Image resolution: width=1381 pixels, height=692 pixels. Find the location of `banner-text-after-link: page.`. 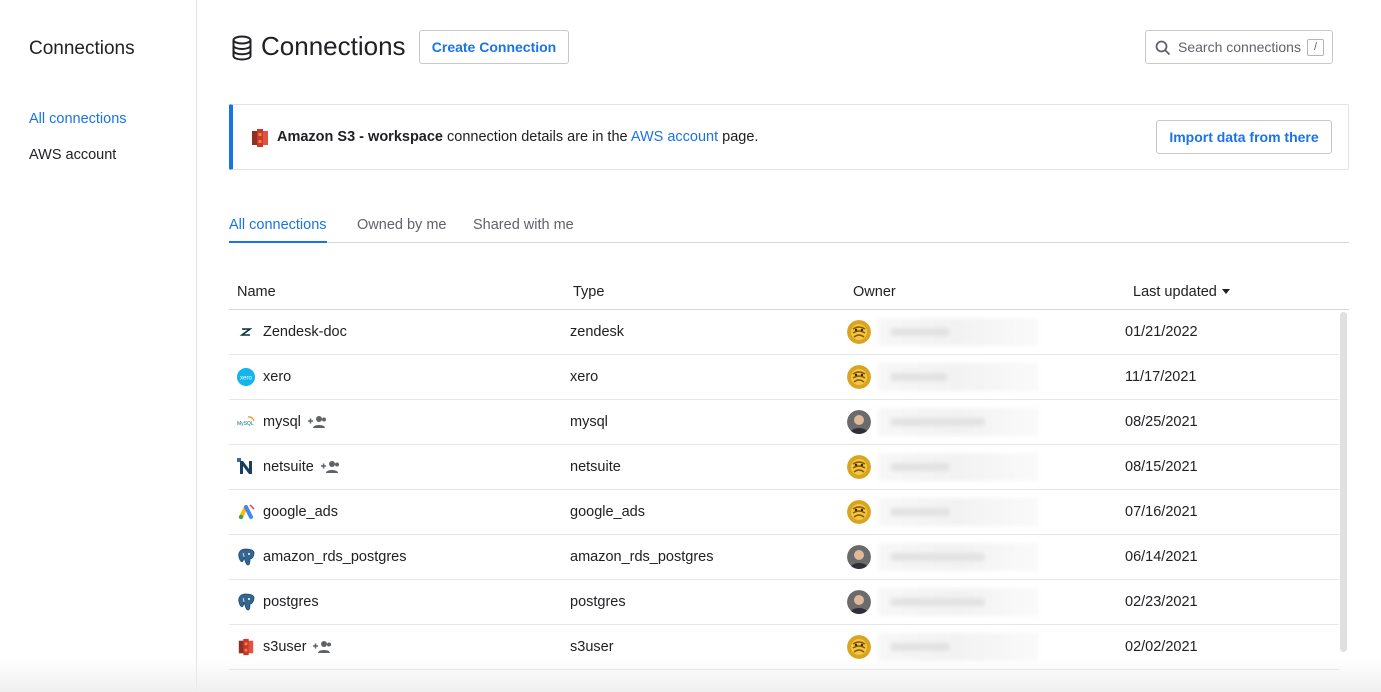

banner-text-after-link: page. is located at coordinates (738, 137).